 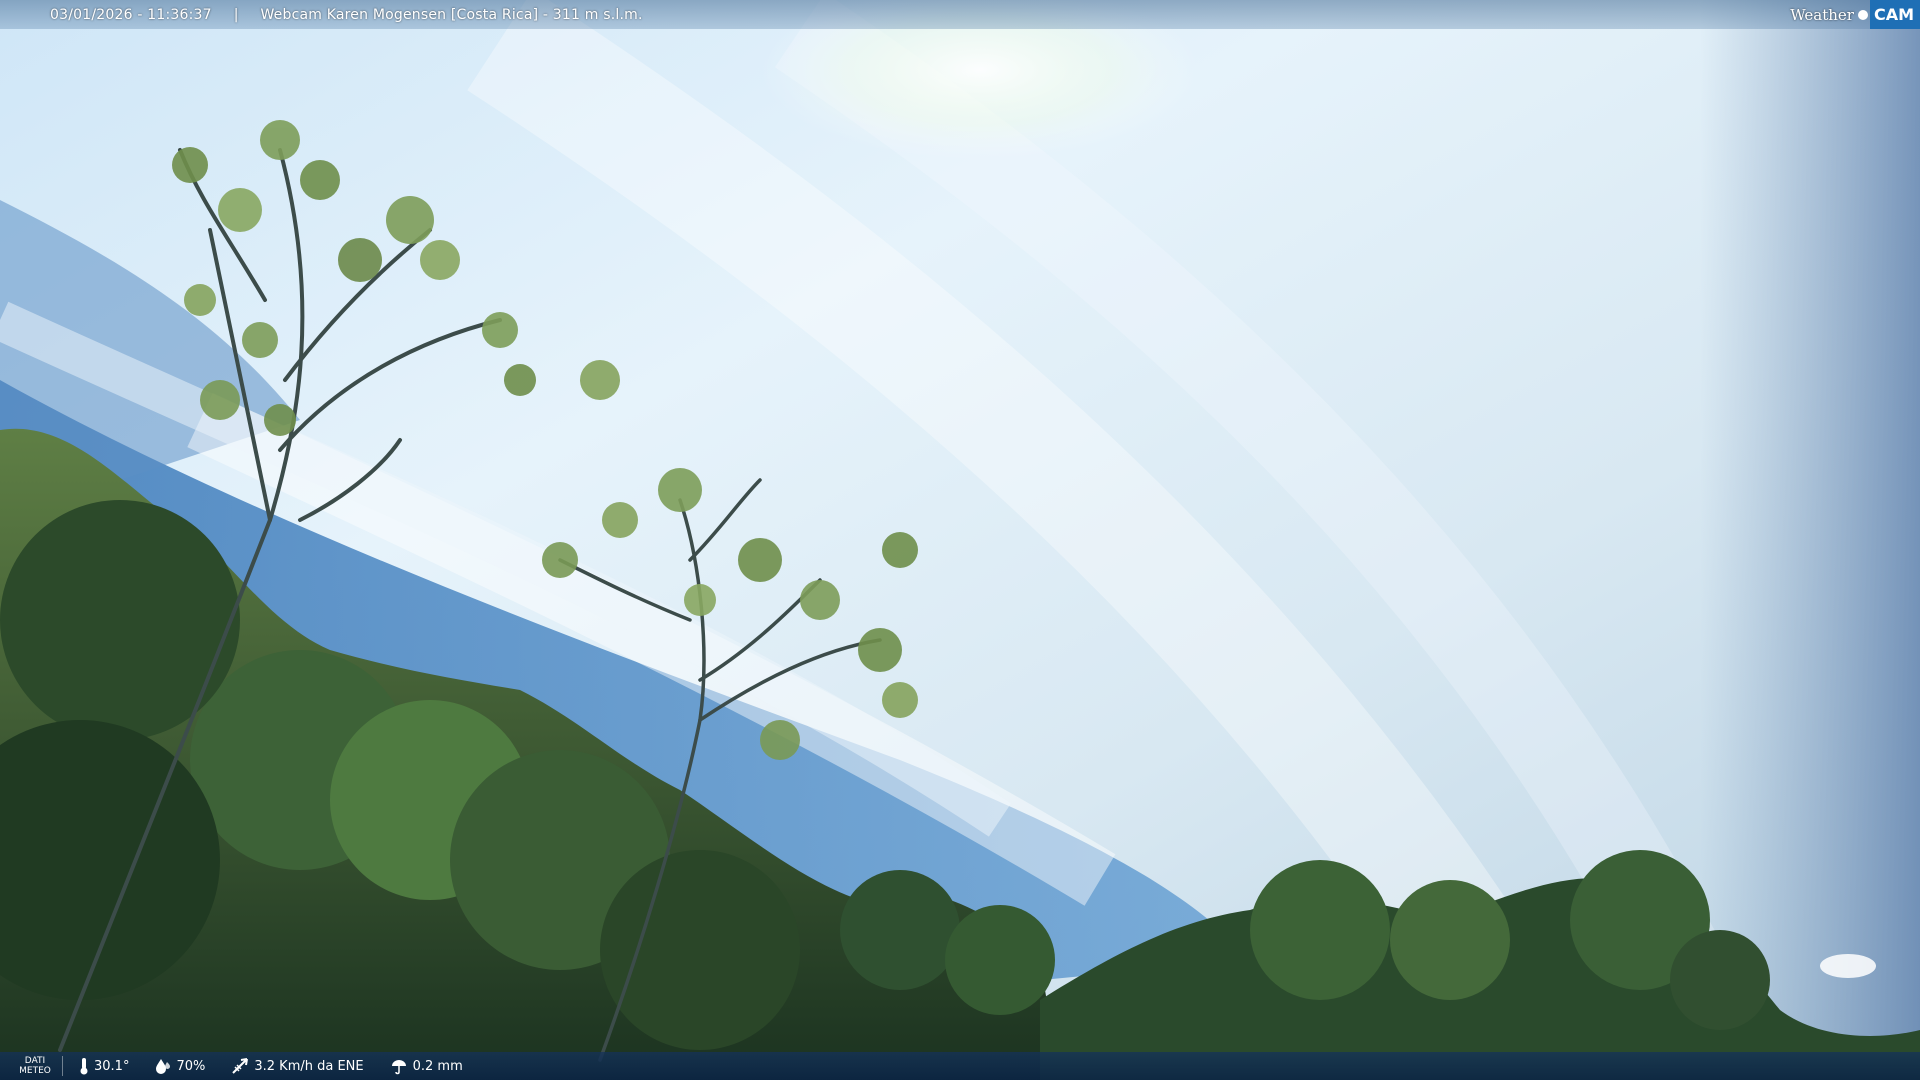 What do you see at coordinates (163, 1066) in the screenshot?
I see `humidity-drop-icon` at bounding box center [163, 1066].